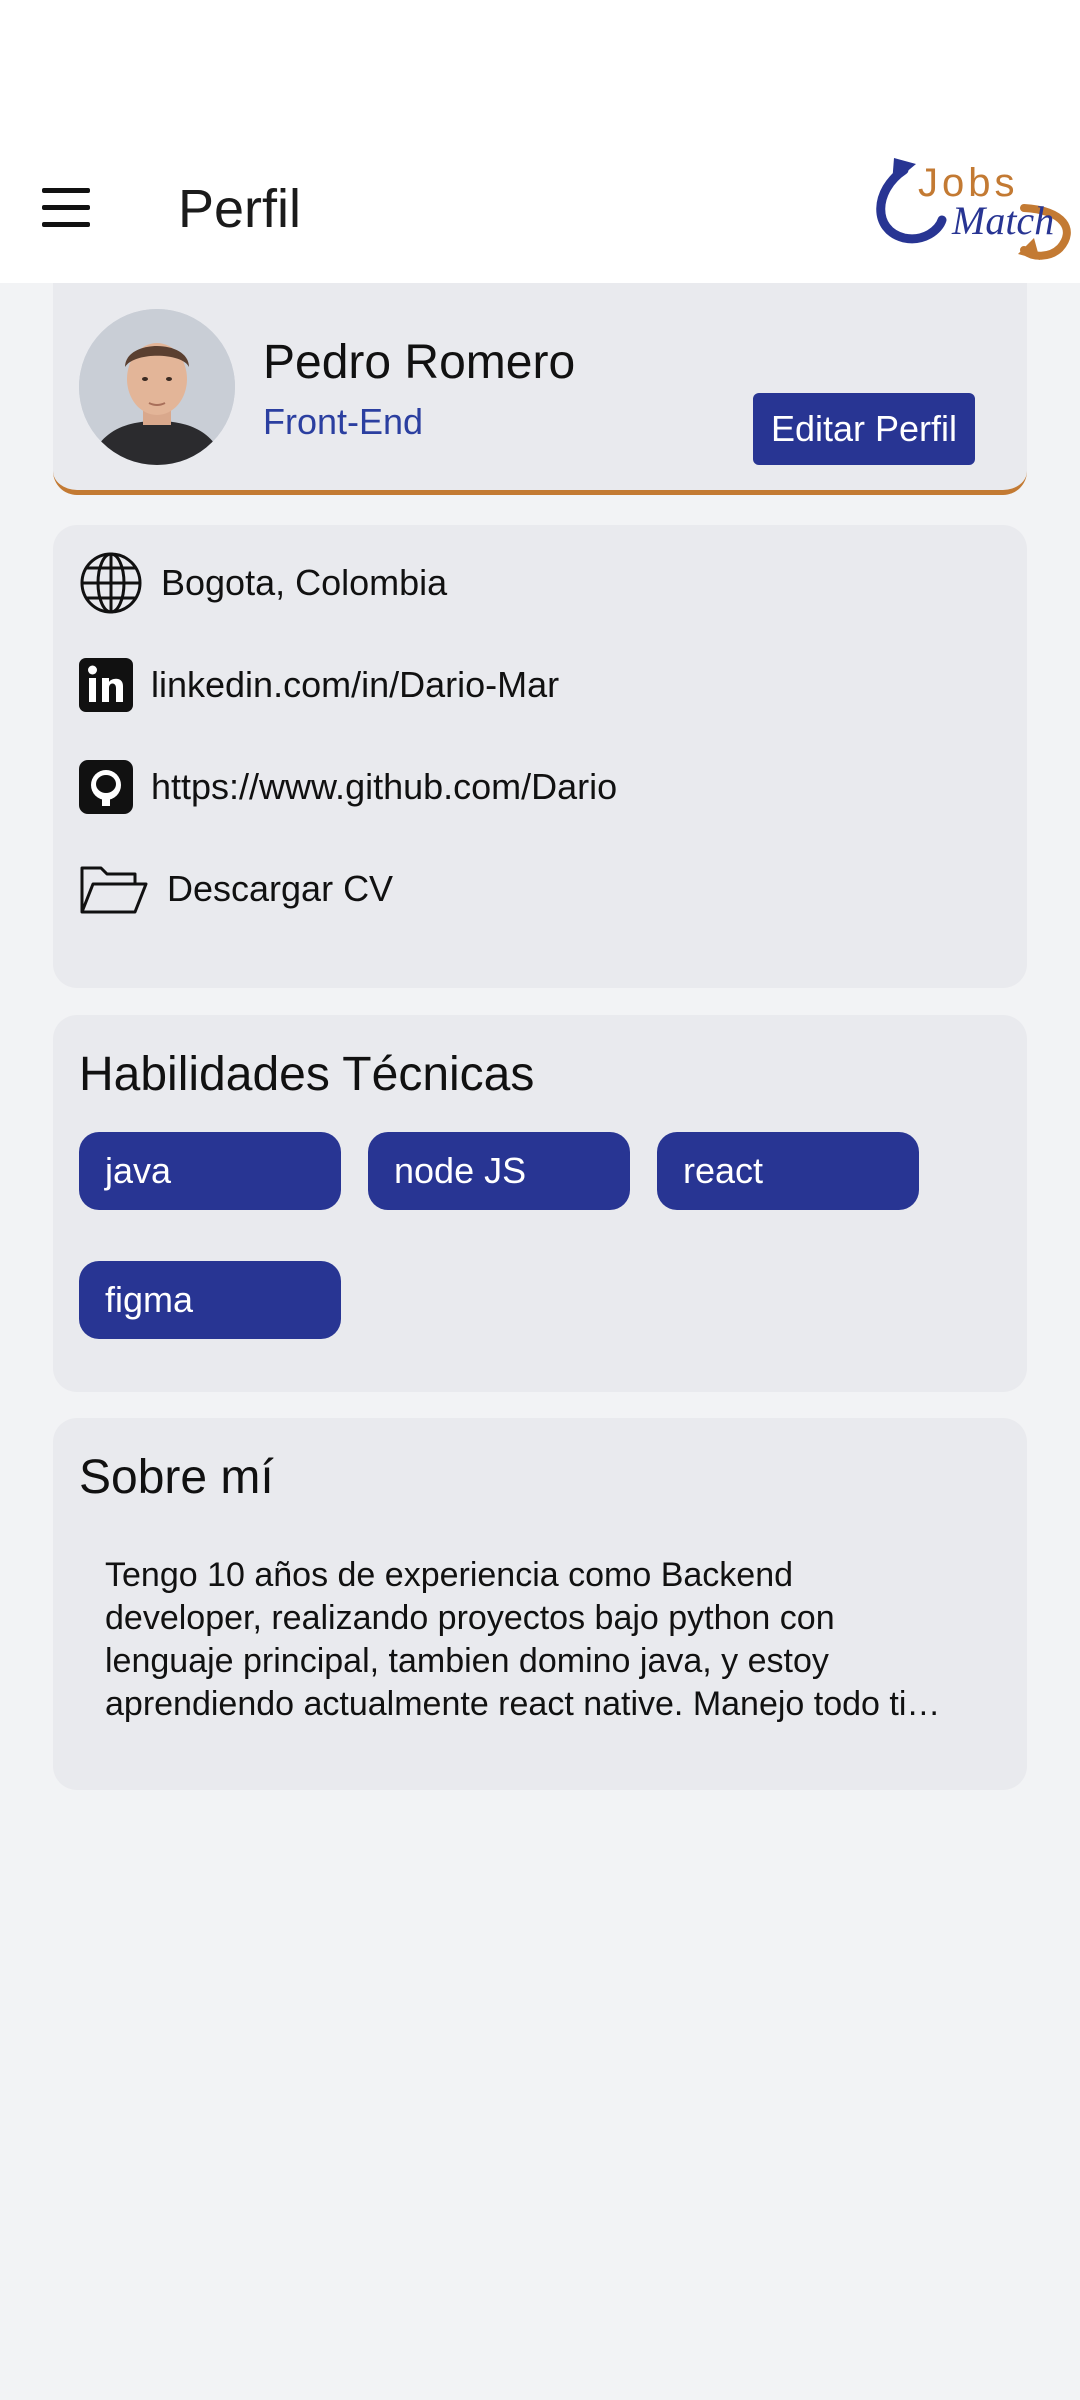  What do you see at coordinates (343, 421) in the screenshot?
I see `profile-role: Front-End` at bounding box center [343, 421].